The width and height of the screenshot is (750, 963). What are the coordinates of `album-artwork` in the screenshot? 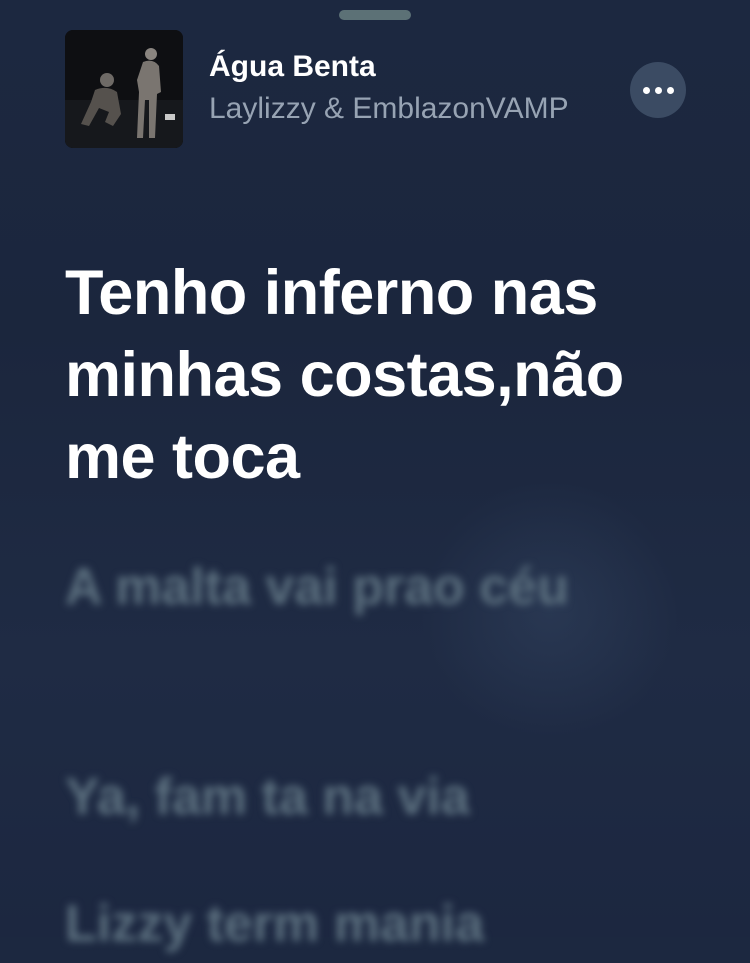 It's located at (124, 89).